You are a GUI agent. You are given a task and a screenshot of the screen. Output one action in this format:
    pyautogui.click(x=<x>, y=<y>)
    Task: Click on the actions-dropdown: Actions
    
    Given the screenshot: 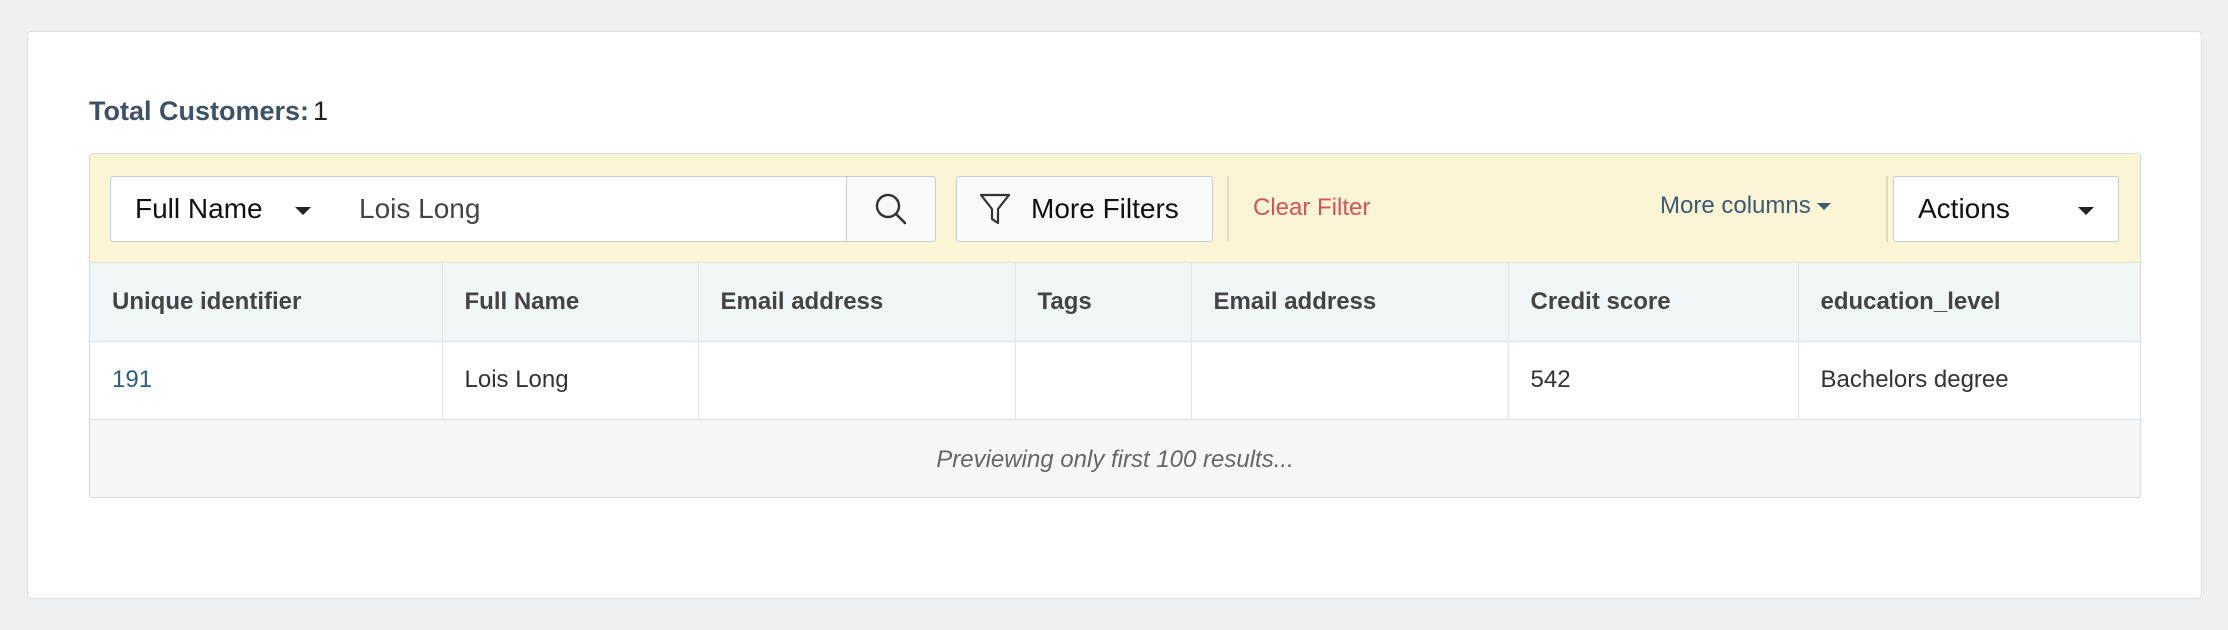 What is the action you would take?
    pyautogui.click(x=2006, y=209)
    